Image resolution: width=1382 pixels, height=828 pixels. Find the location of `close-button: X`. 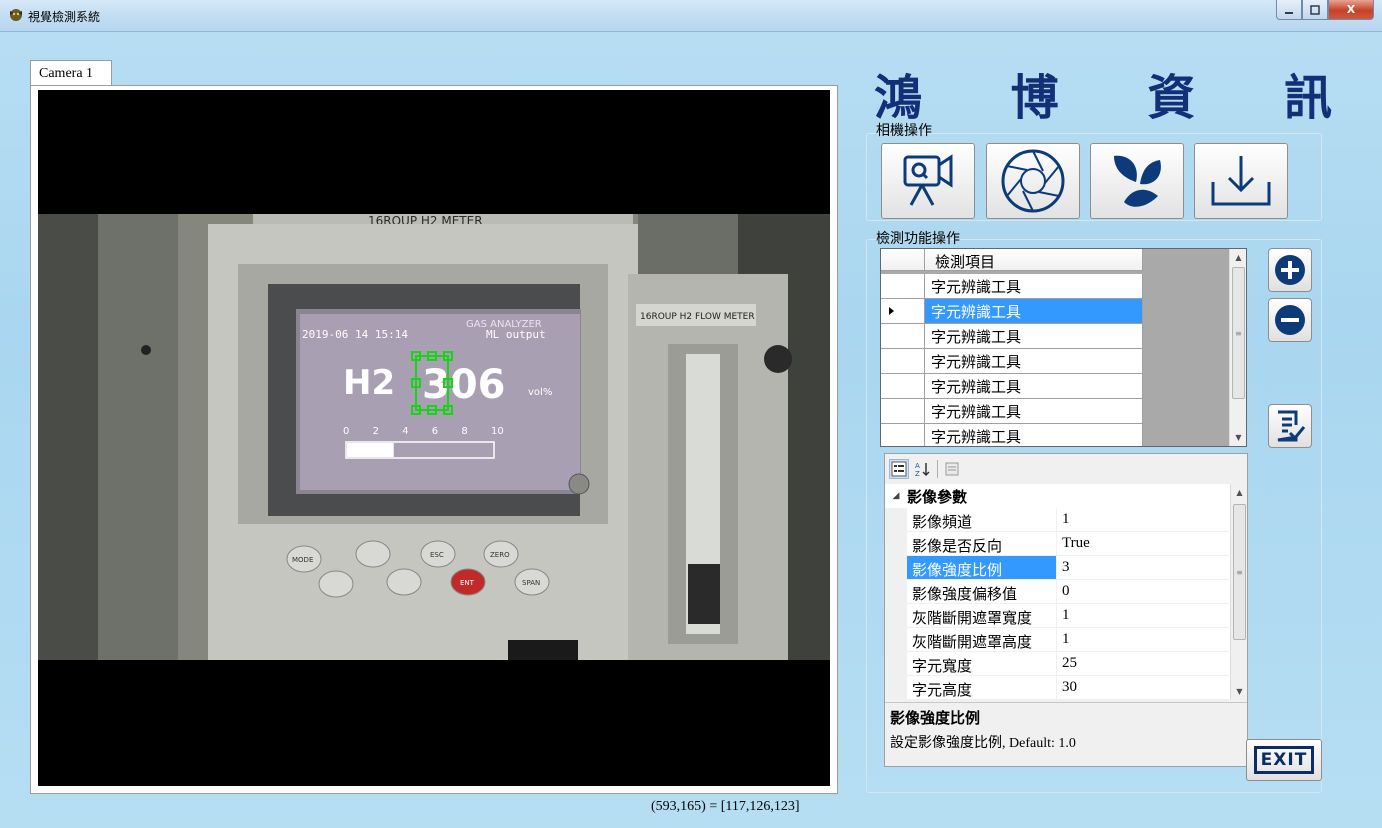

close-button: X is located at coordinates (1351, 10).